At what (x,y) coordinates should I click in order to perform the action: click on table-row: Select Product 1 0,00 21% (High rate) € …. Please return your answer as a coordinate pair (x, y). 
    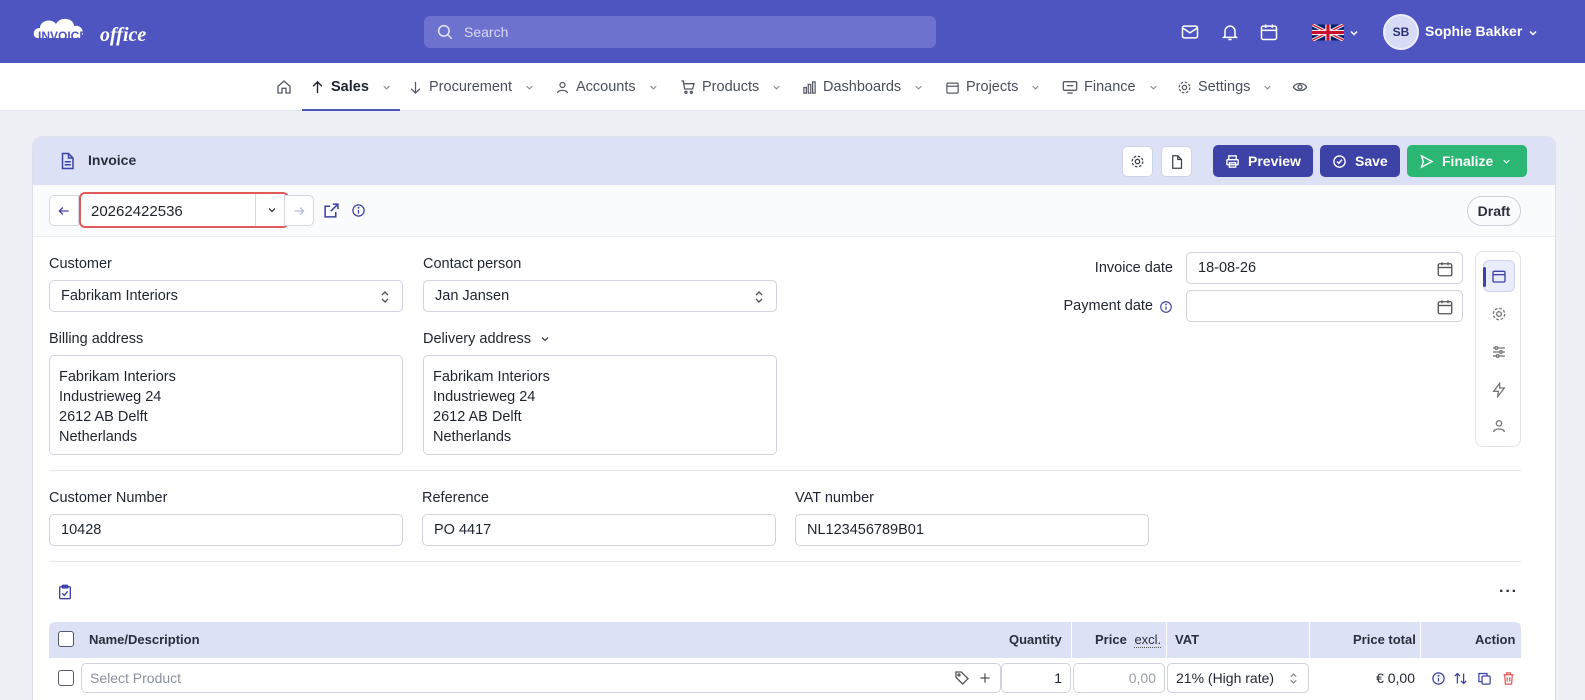
    Looking at the image, I should click on (785, 678).